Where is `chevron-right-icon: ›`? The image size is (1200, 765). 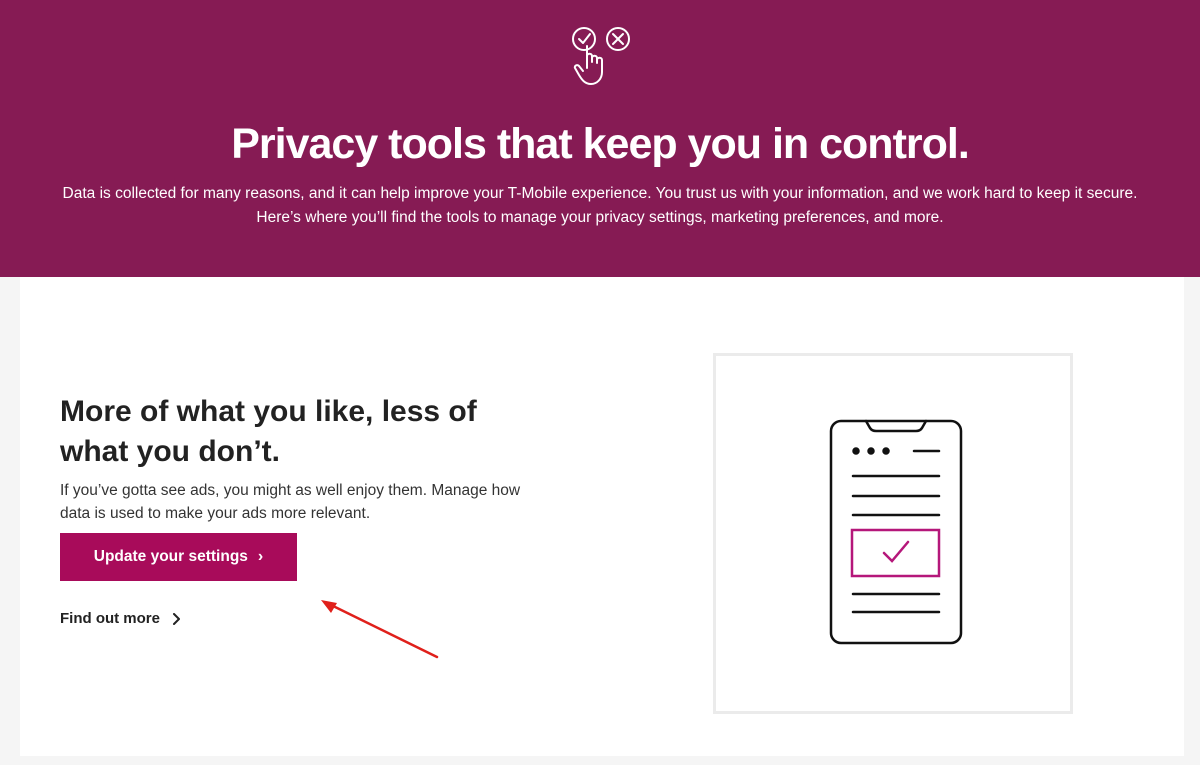
chevron-right-icon: › is located at coordinates (260, 556).